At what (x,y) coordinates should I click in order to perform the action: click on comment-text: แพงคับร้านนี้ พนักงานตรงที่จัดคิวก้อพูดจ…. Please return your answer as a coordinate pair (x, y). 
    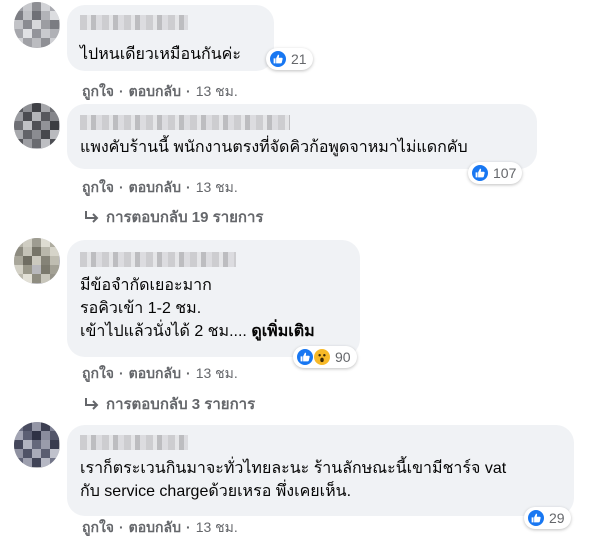
    Looking at the image, I should click on (274, 147).